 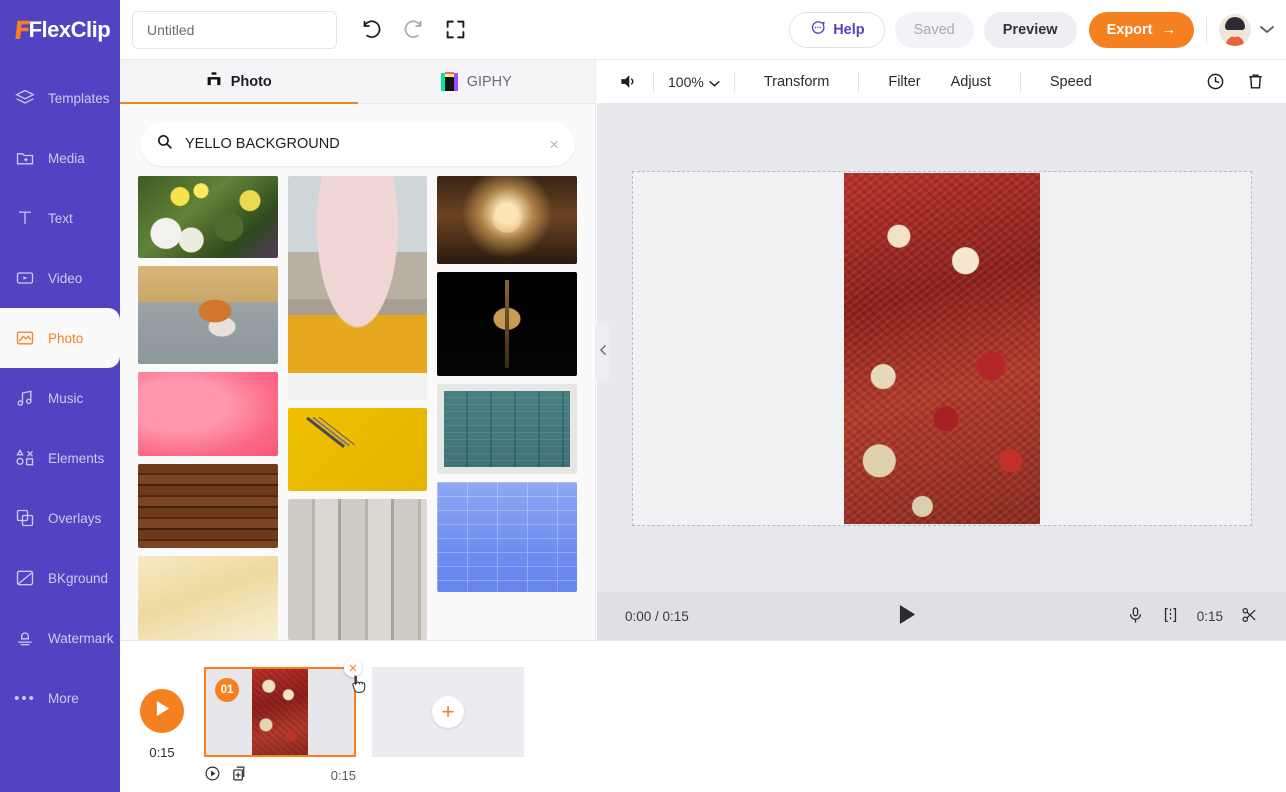 I want to click on sidebar-item-label: Overlays, so click(x=75, y=518).